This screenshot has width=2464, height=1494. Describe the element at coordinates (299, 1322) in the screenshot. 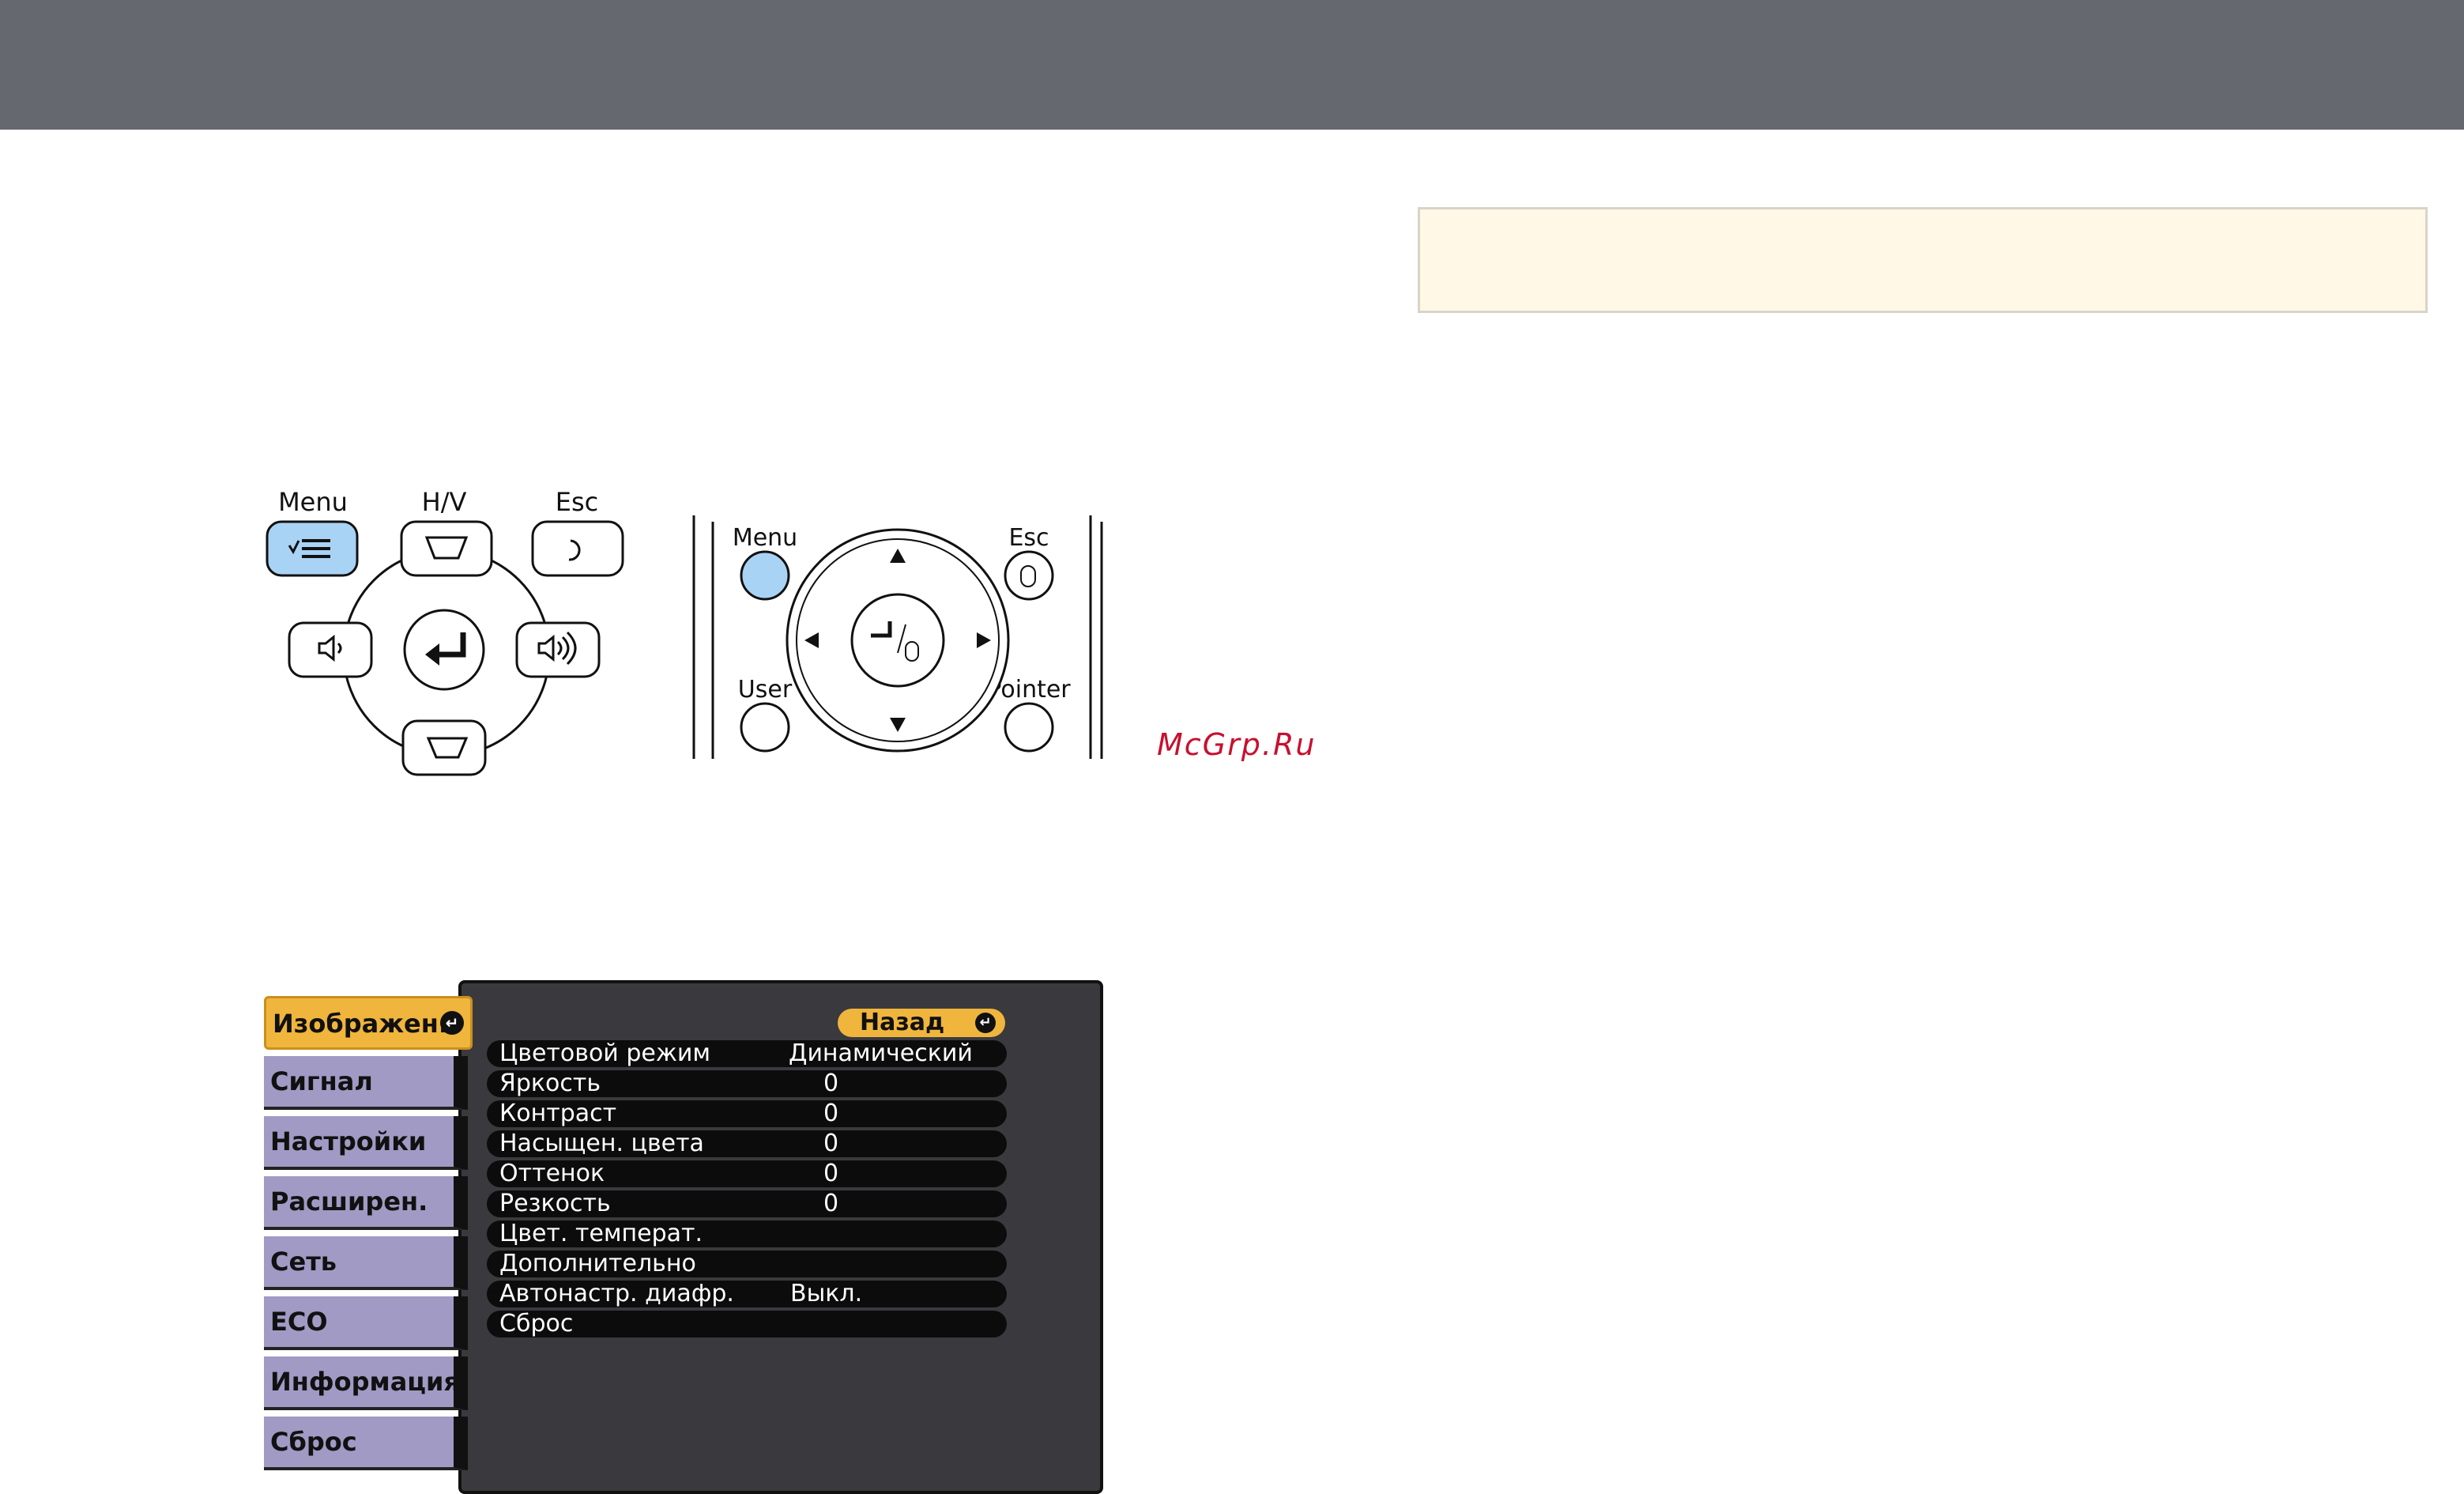

I see `osd-tab-label: ECO` at that location.